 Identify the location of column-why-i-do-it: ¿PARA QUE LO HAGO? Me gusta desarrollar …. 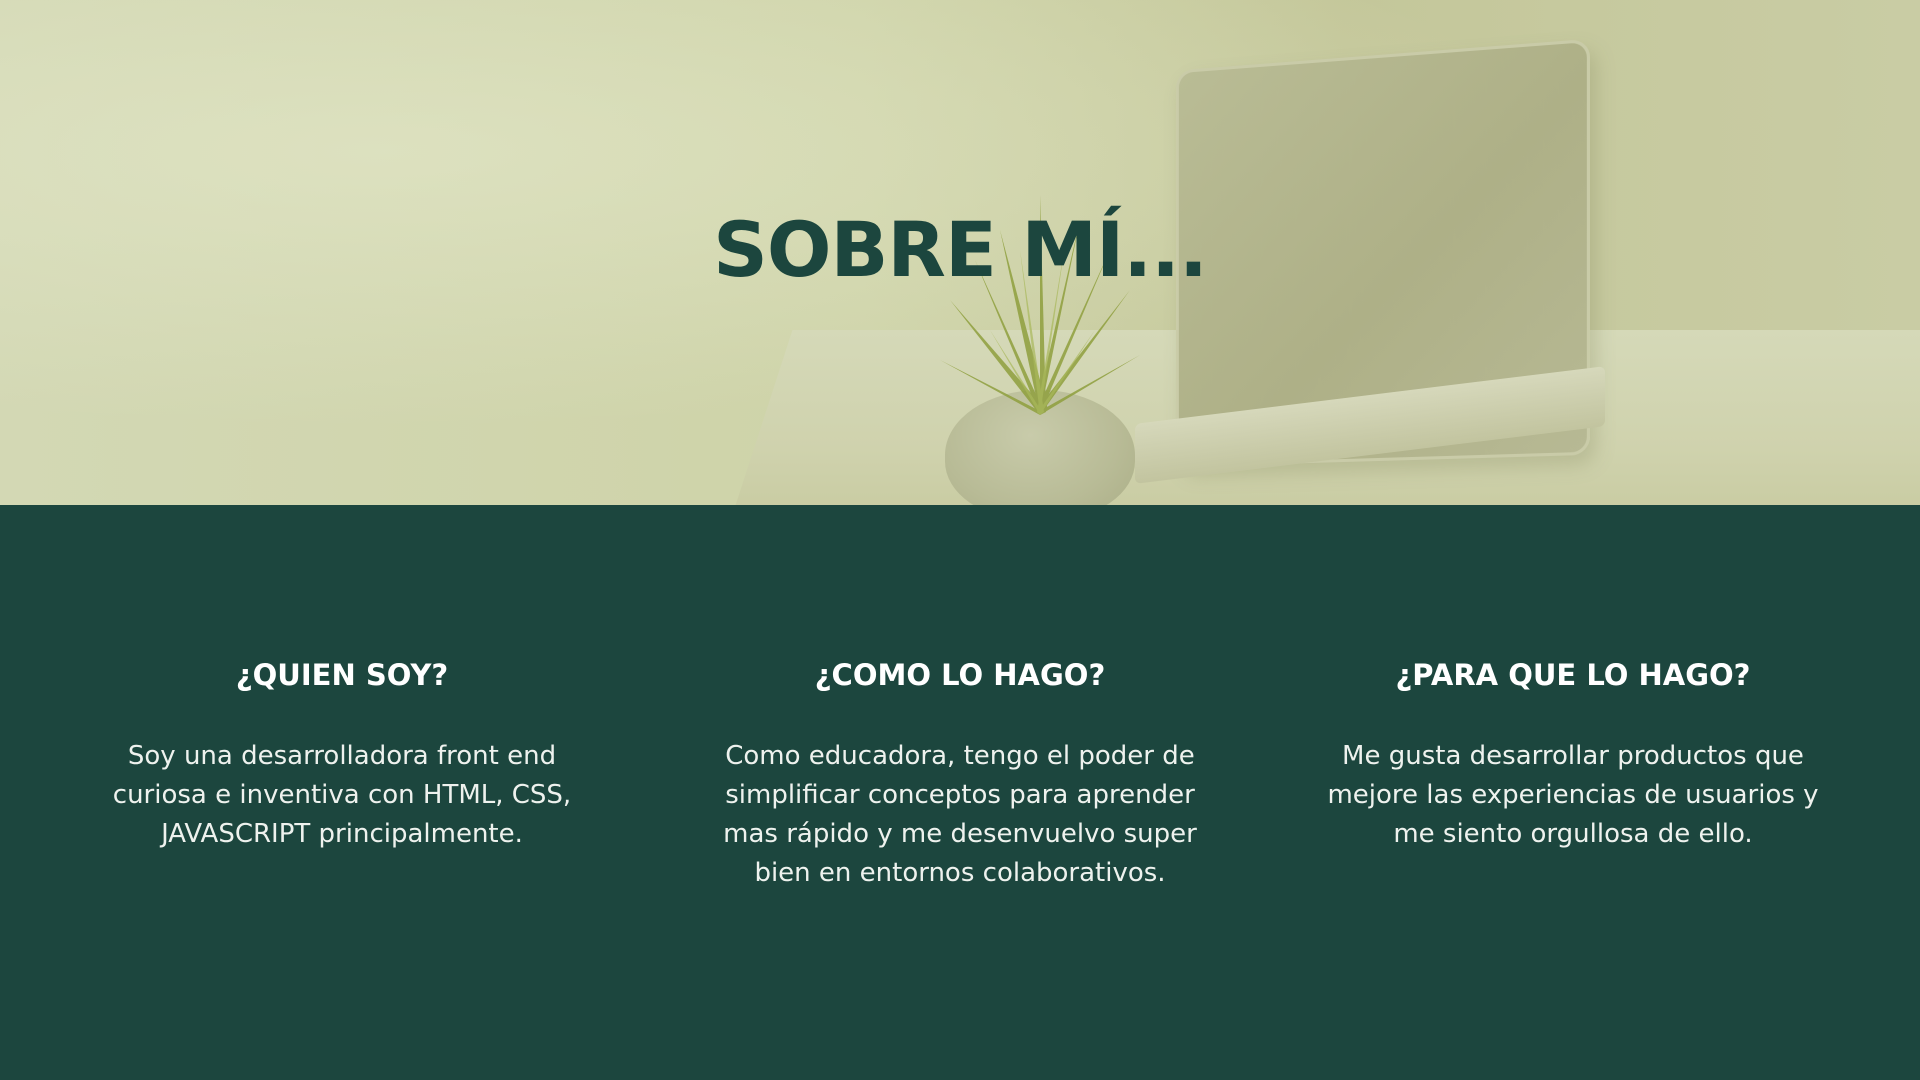
(1573, 754).